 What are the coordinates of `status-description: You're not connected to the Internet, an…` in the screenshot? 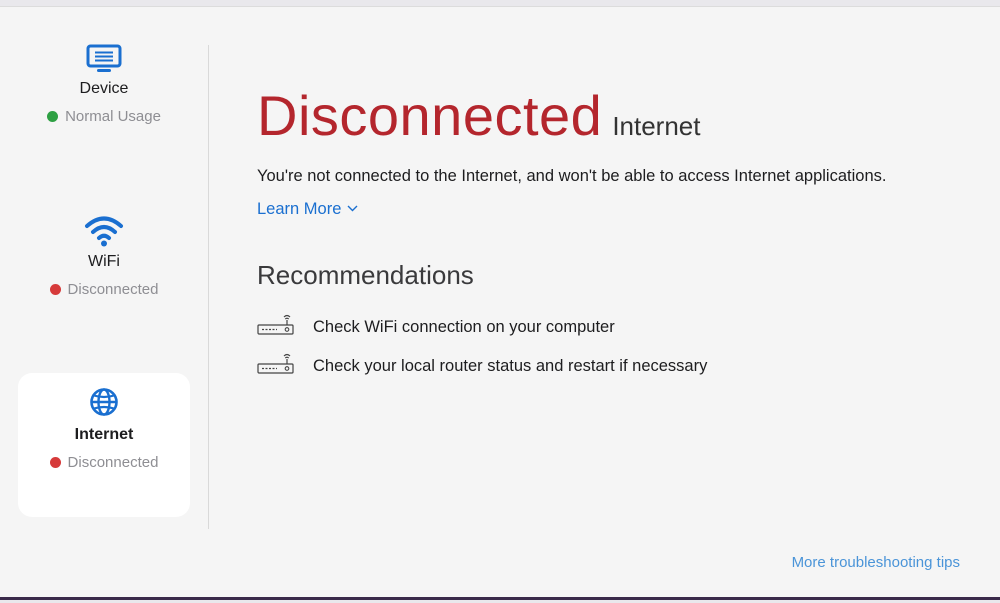 It's located at (572, 176).